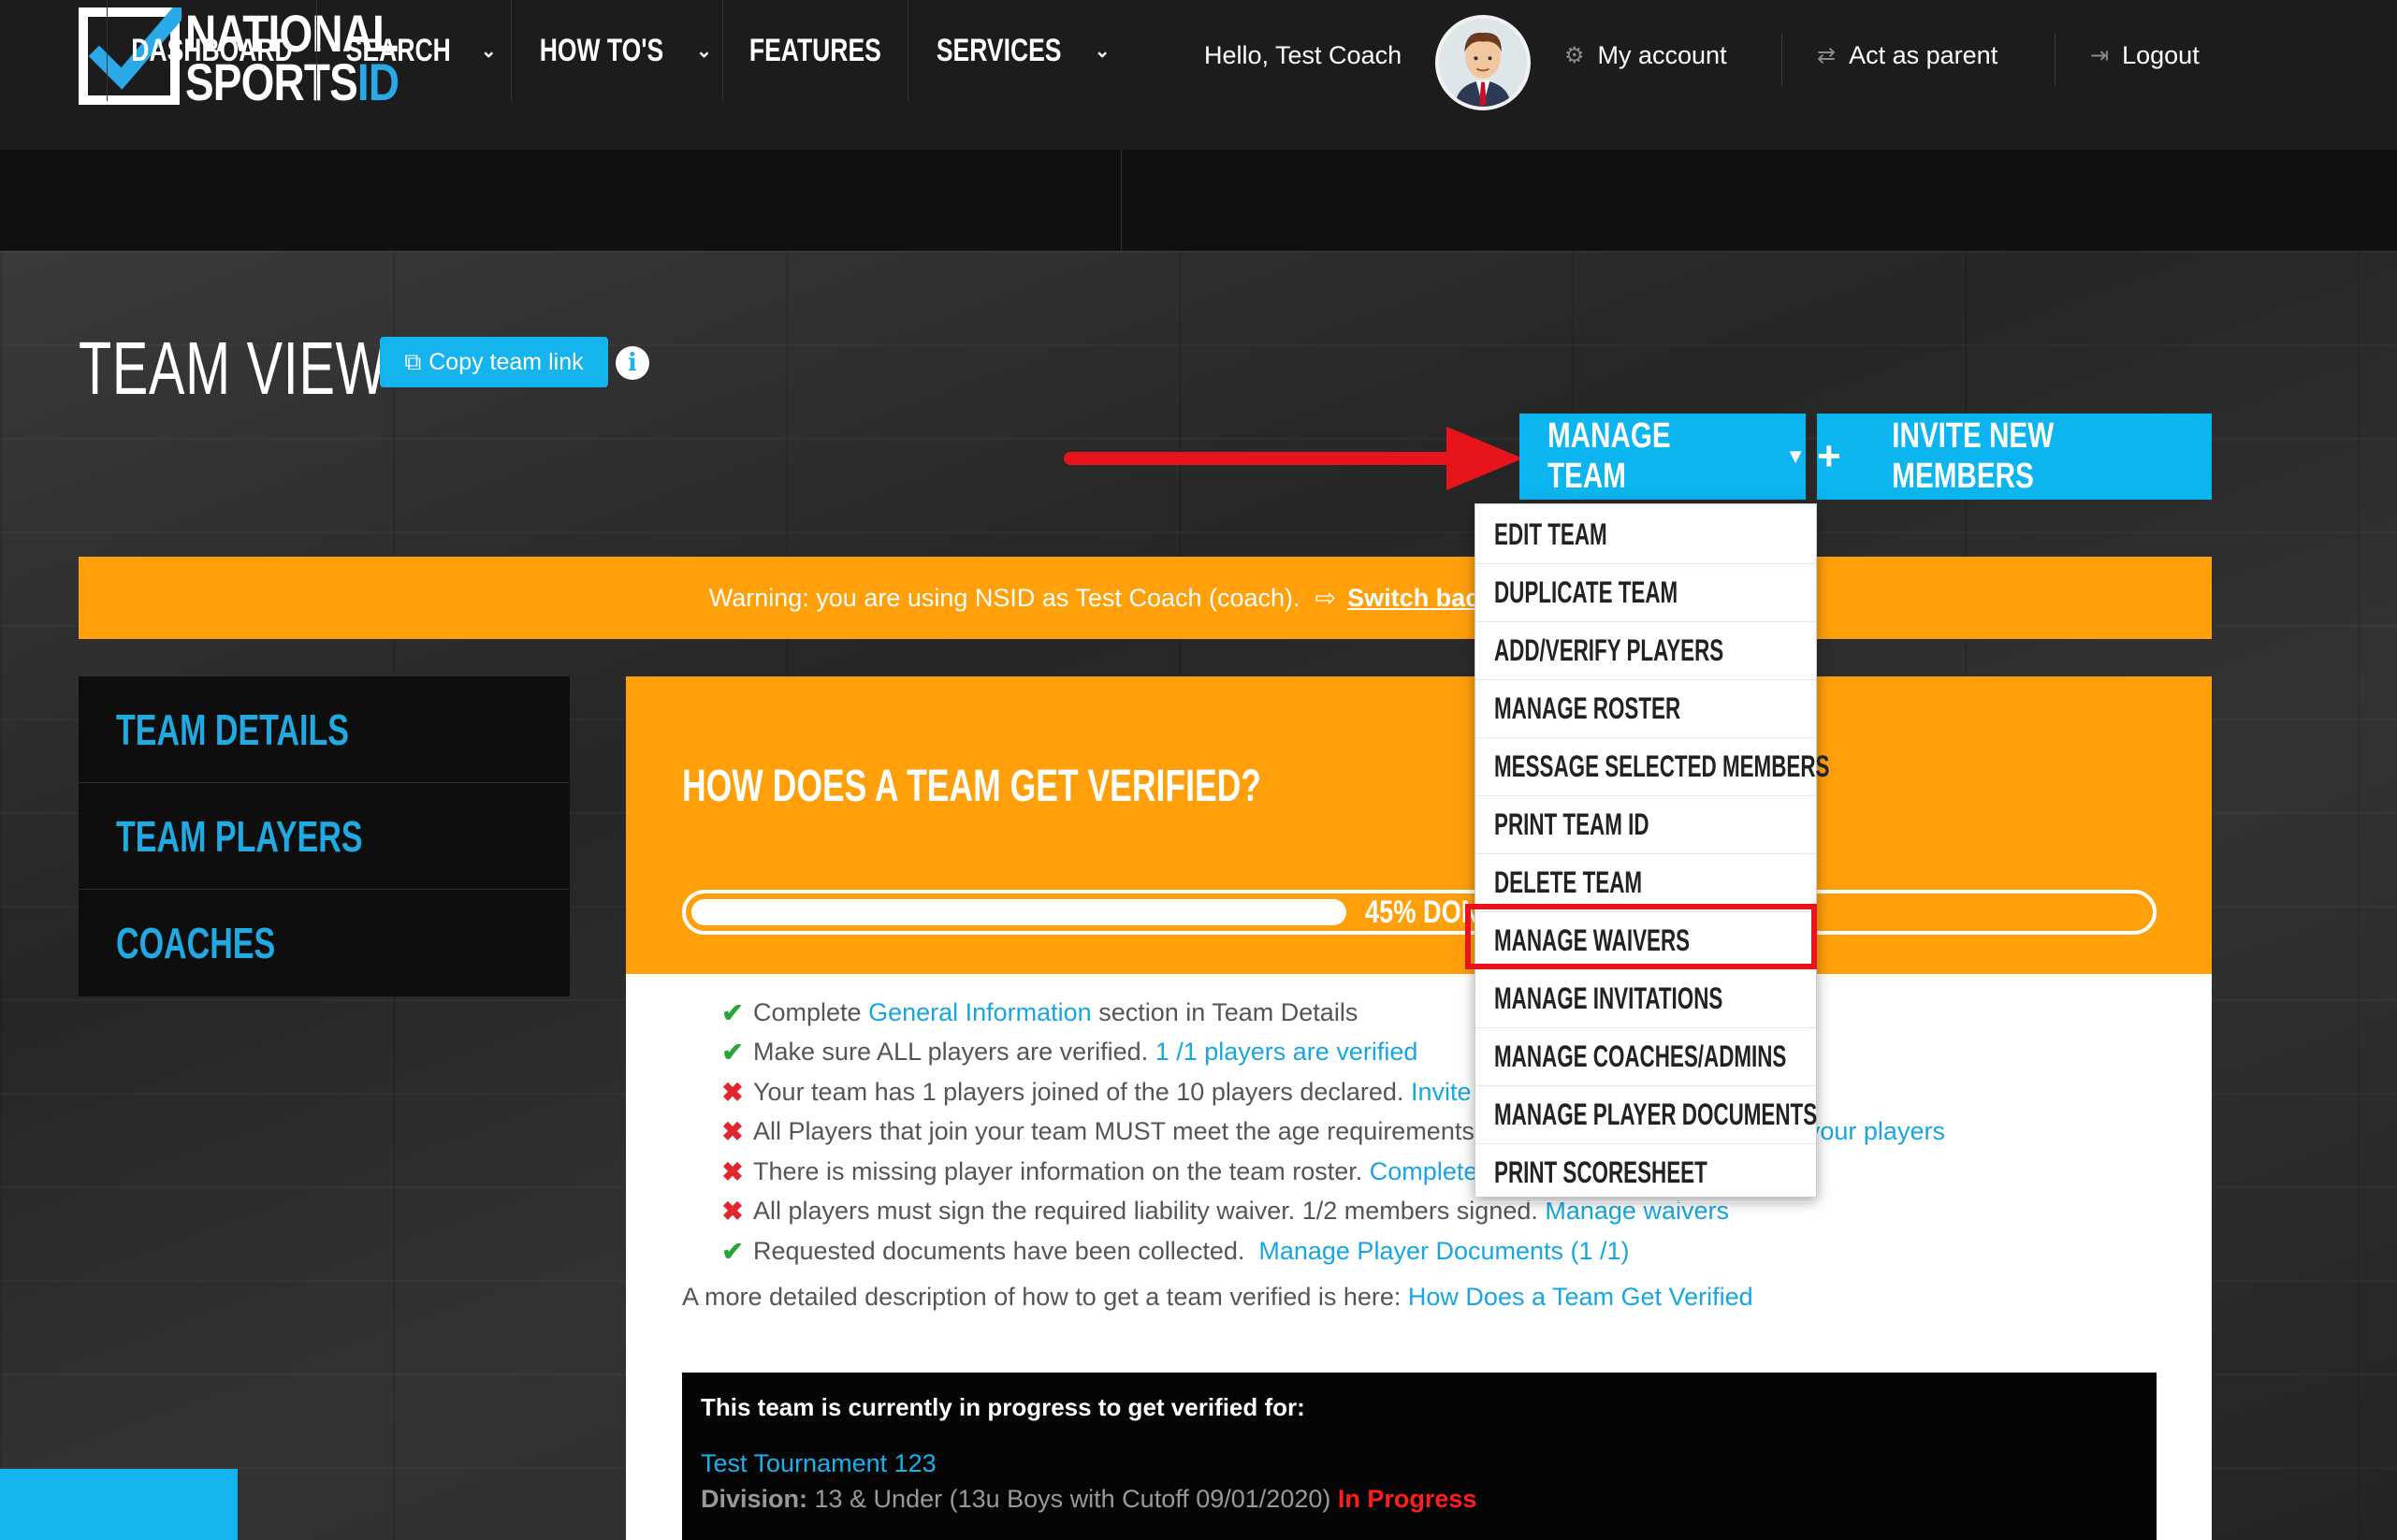  Describe the element at coordinates (1827, 56) in the screenshot. I see `switch-arrows-icon: ⇄` at that location.